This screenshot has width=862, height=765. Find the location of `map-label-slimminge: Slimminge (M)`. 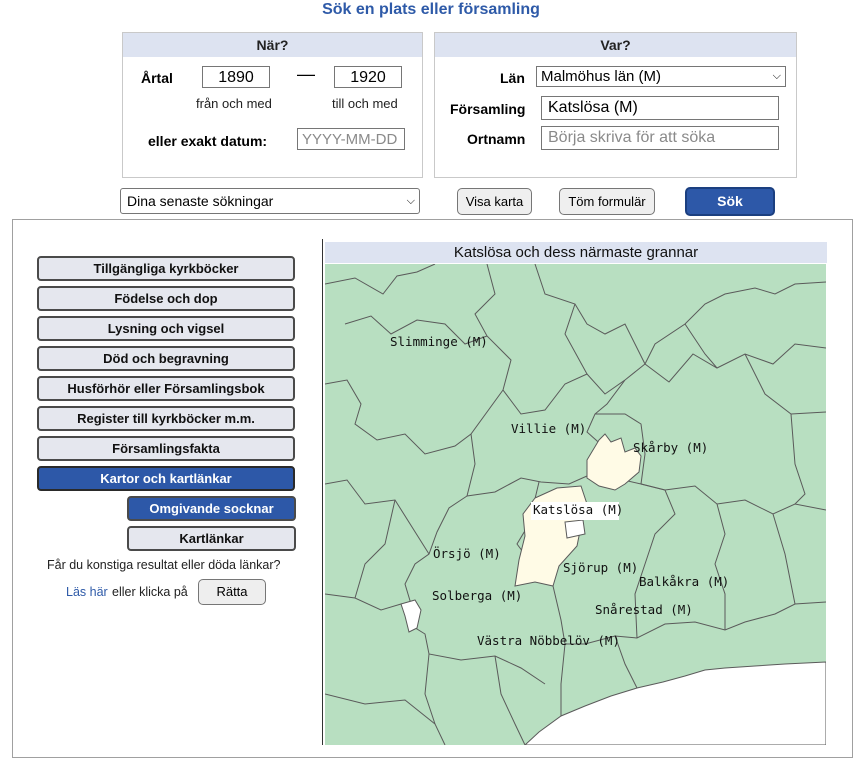

map-label-slimminge: Slimminge (M) is located at coordinates (439, 341).